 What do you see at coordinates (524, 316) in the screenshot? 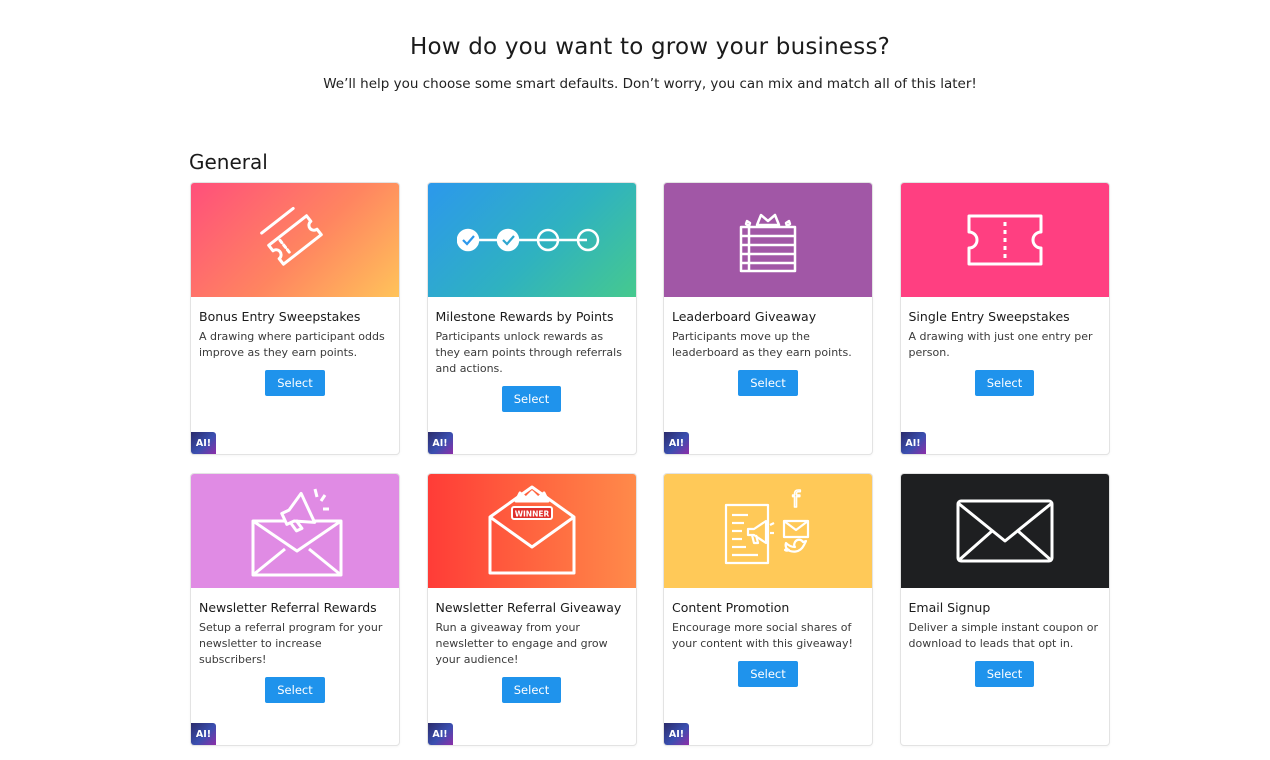
I see `card-title: Milestone Rewards by Points` at bounding box center [524, 316].